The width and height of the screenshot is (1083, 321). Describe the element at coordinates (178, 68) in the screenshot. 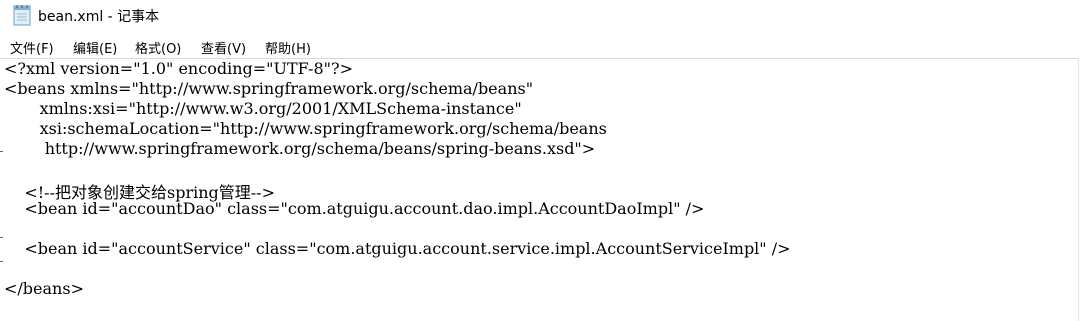

I see `editor-line: <?xml version="1.0" encoding="UTF-8"?>` at that location.